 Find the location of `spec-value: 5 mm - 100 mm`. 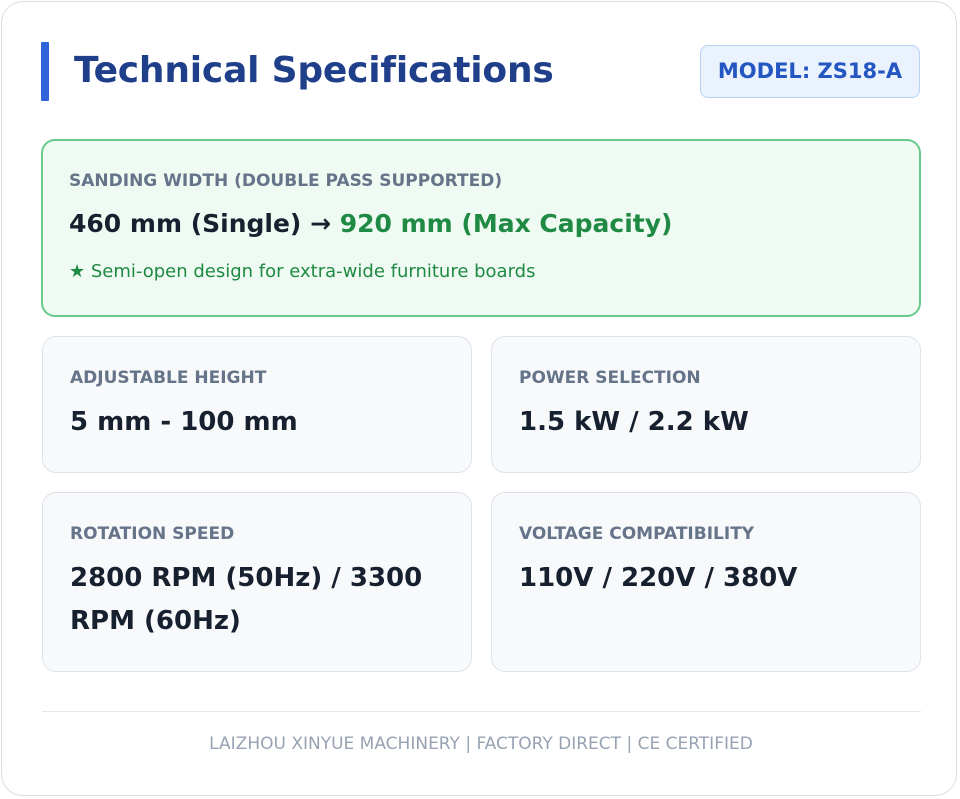

spec-value: 5 mm - 100 mm is located at coordinates (184, 422).